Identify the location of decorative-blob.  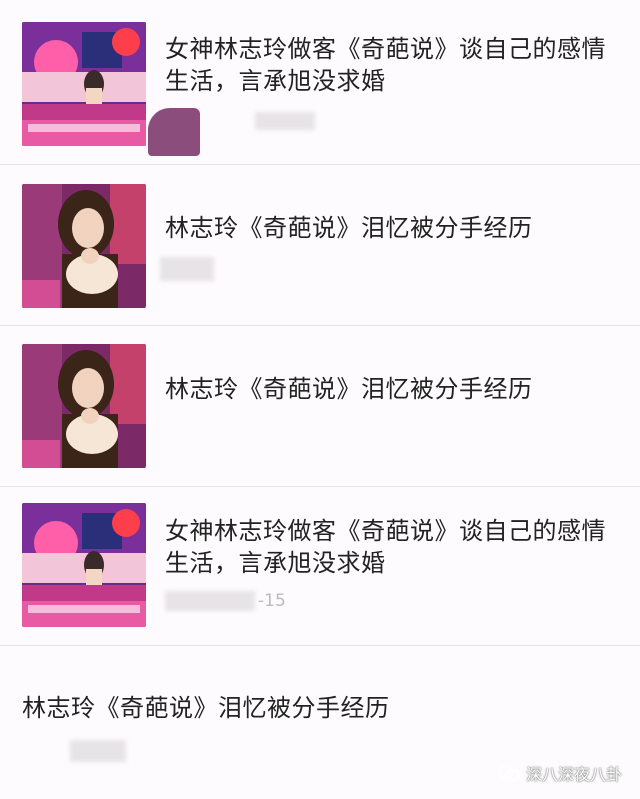
(174, 132).